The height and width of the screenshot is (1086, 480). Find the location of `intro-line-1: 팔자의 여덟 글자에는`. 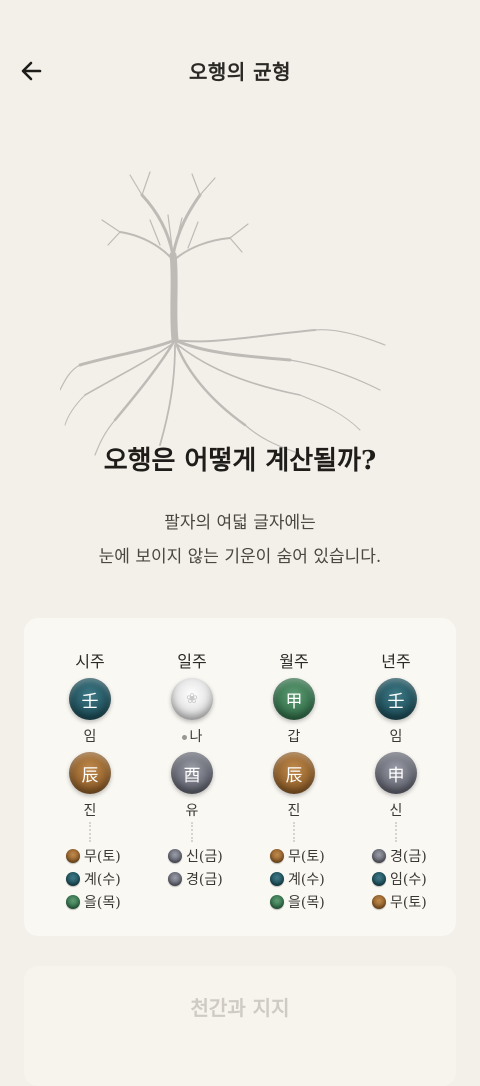

intro-line-1: 팔자의 여덟 글자에는 is located at coordinates (240, 523).